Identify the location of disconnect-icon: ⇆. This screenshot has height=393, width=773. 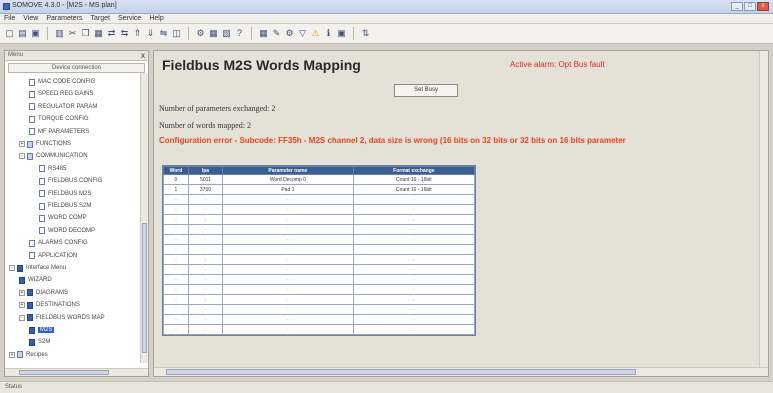
(124, 33).